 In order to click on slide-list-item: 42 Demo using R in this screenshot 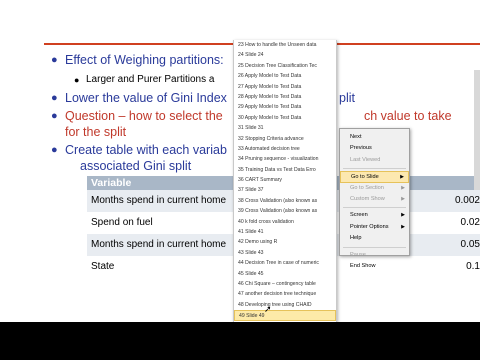, I will do `click(285, 242)`.